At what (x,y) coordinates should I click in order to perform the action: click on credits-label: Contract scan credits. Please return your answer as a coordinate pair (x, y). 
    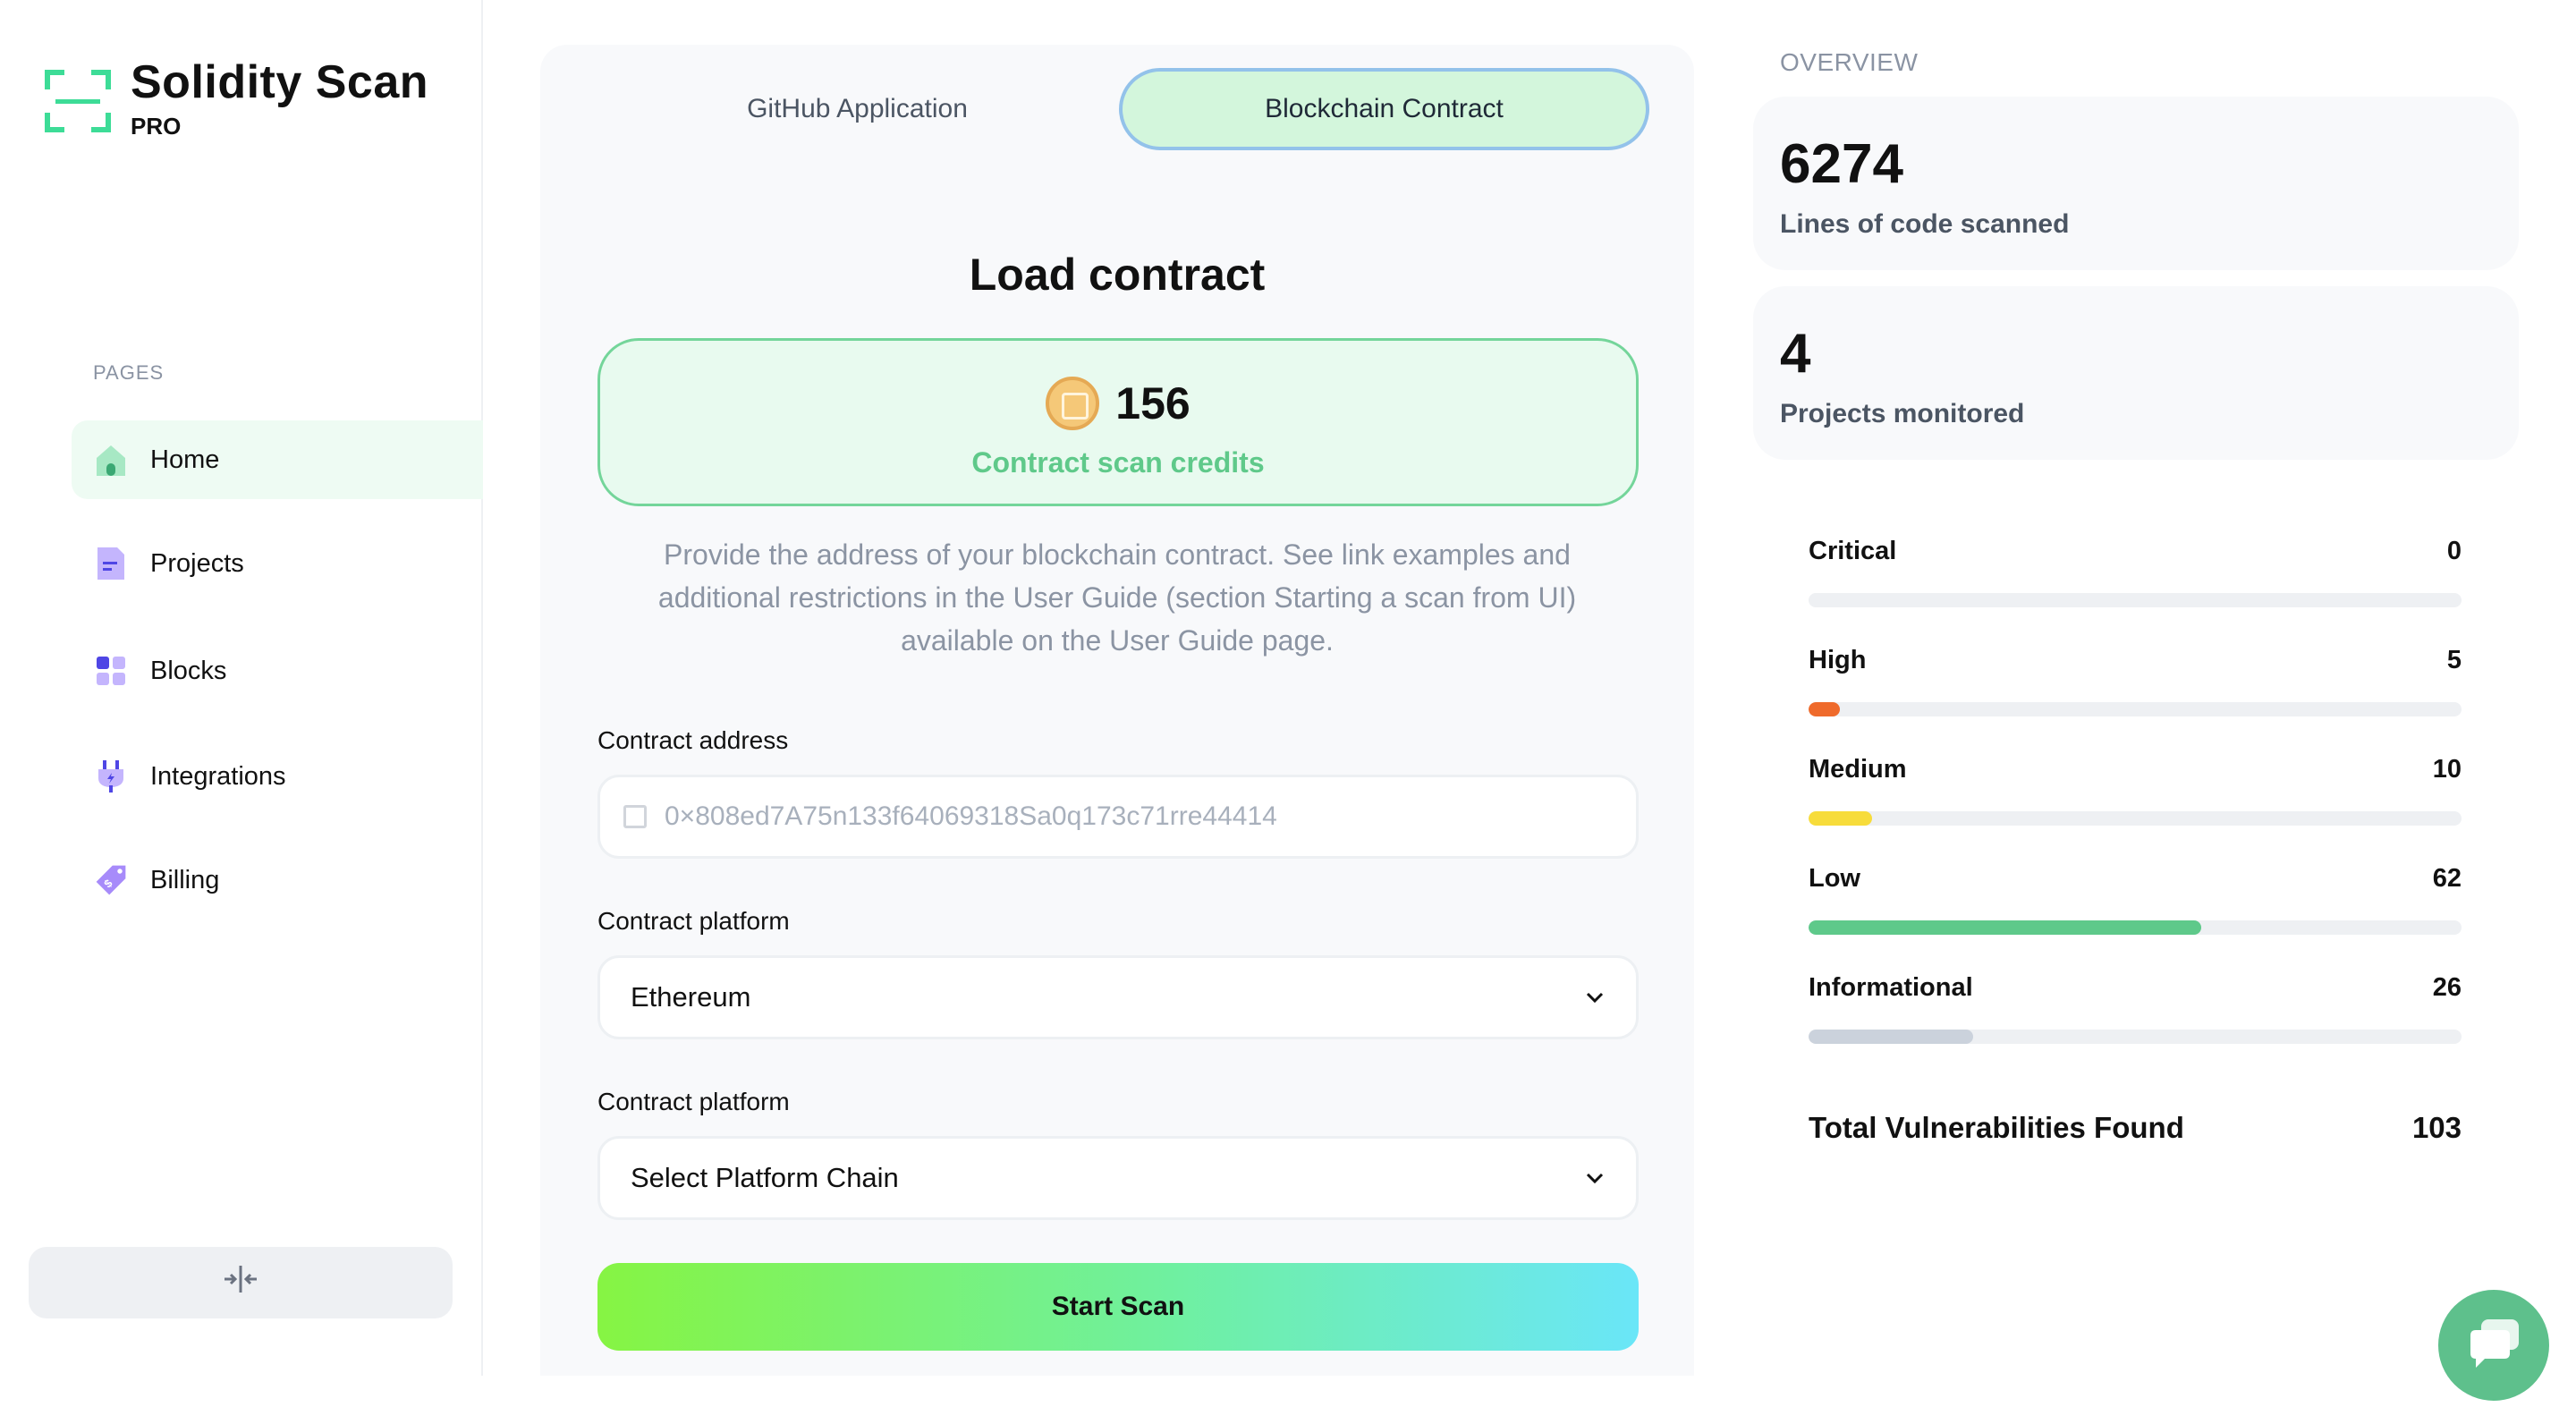
    Looking at the image, I should click on (1118, 462).